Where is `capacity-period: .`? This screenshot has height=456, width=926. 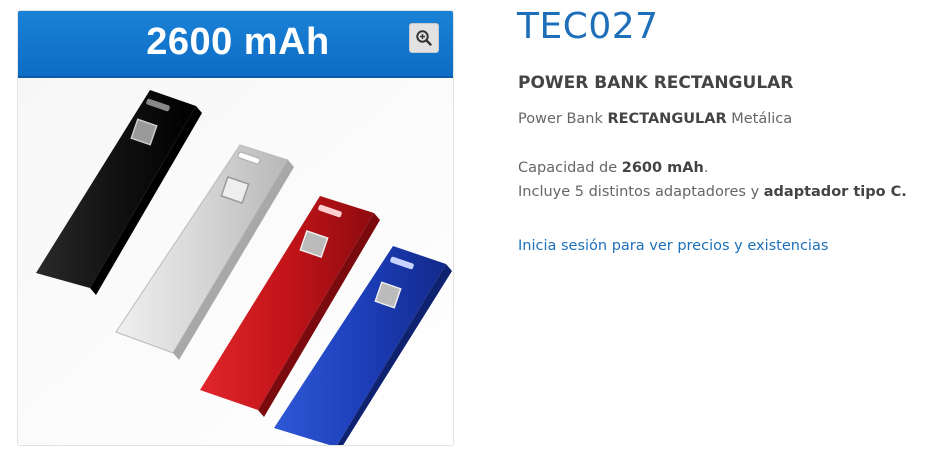
capacity-period: . is located at coordinates (706, 168).